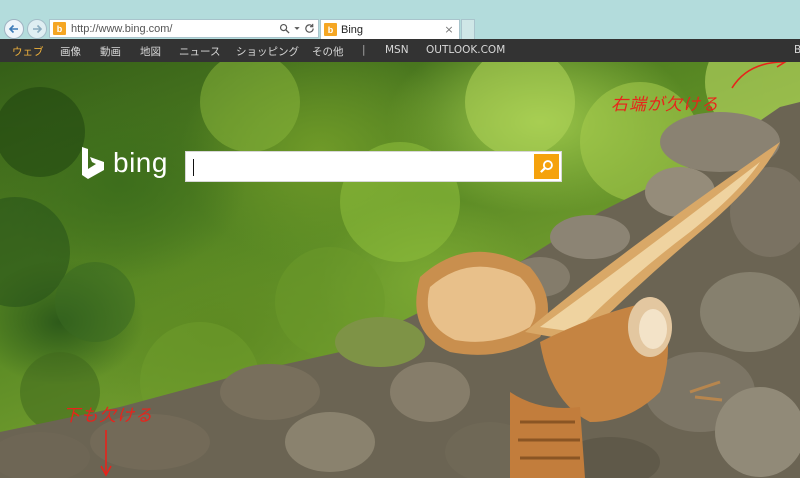 The width and height of the screenshot is (800, 478). What do you see at coordinates (468, 29) in the screenshot?
I see `new-tab-button` at bounding box center [468, 29].